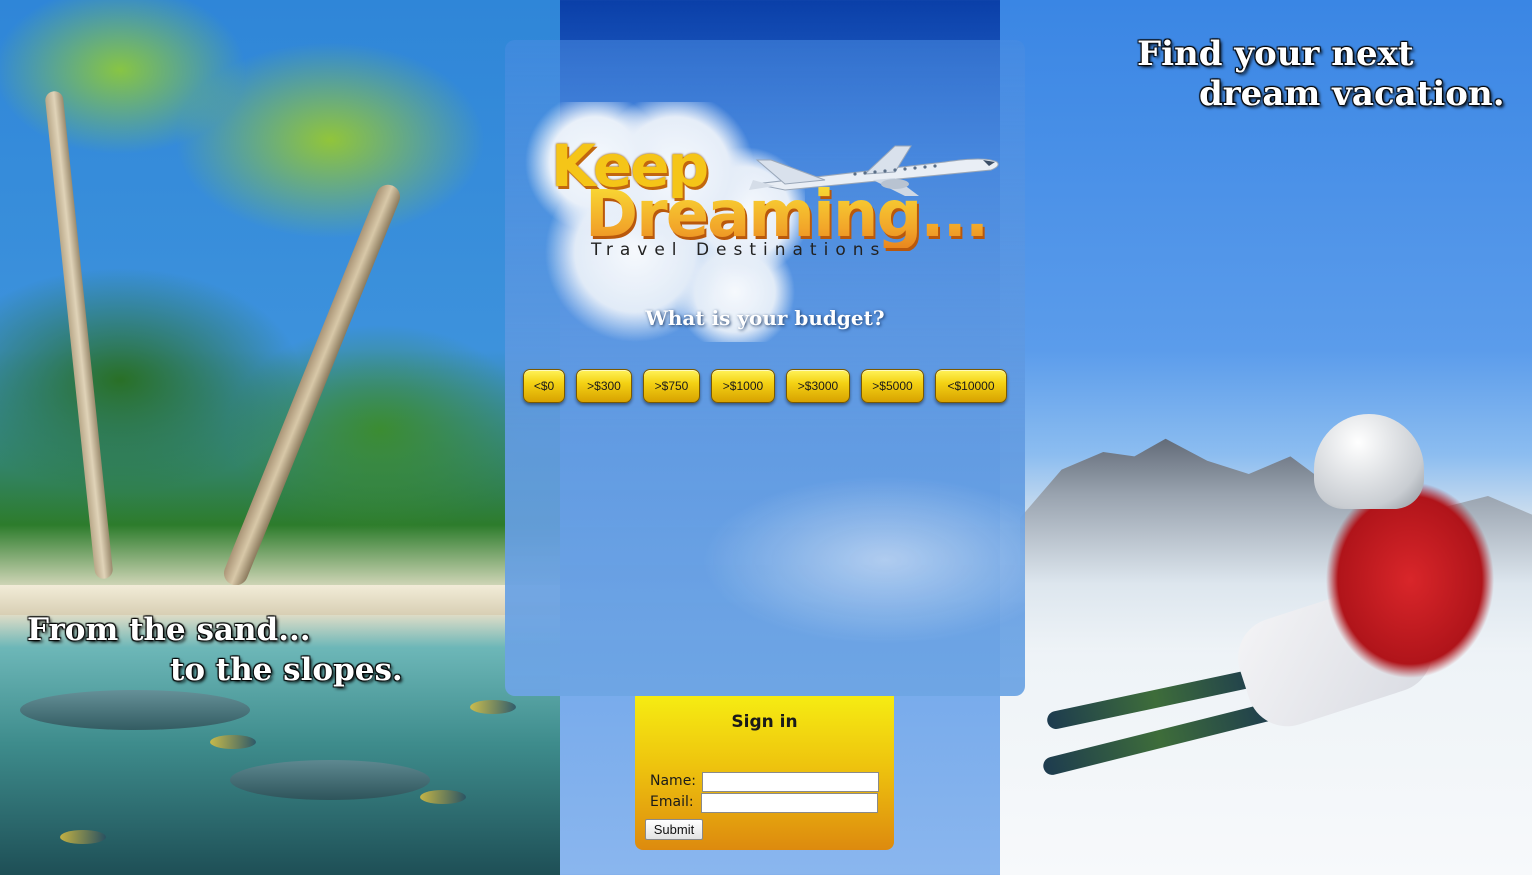 Image resolution: width=1532 pixels, height=875 pixels. Describe the element at coordinates (604, 386) in the screenshot. I see `budget-button-300: >$300` at that location.